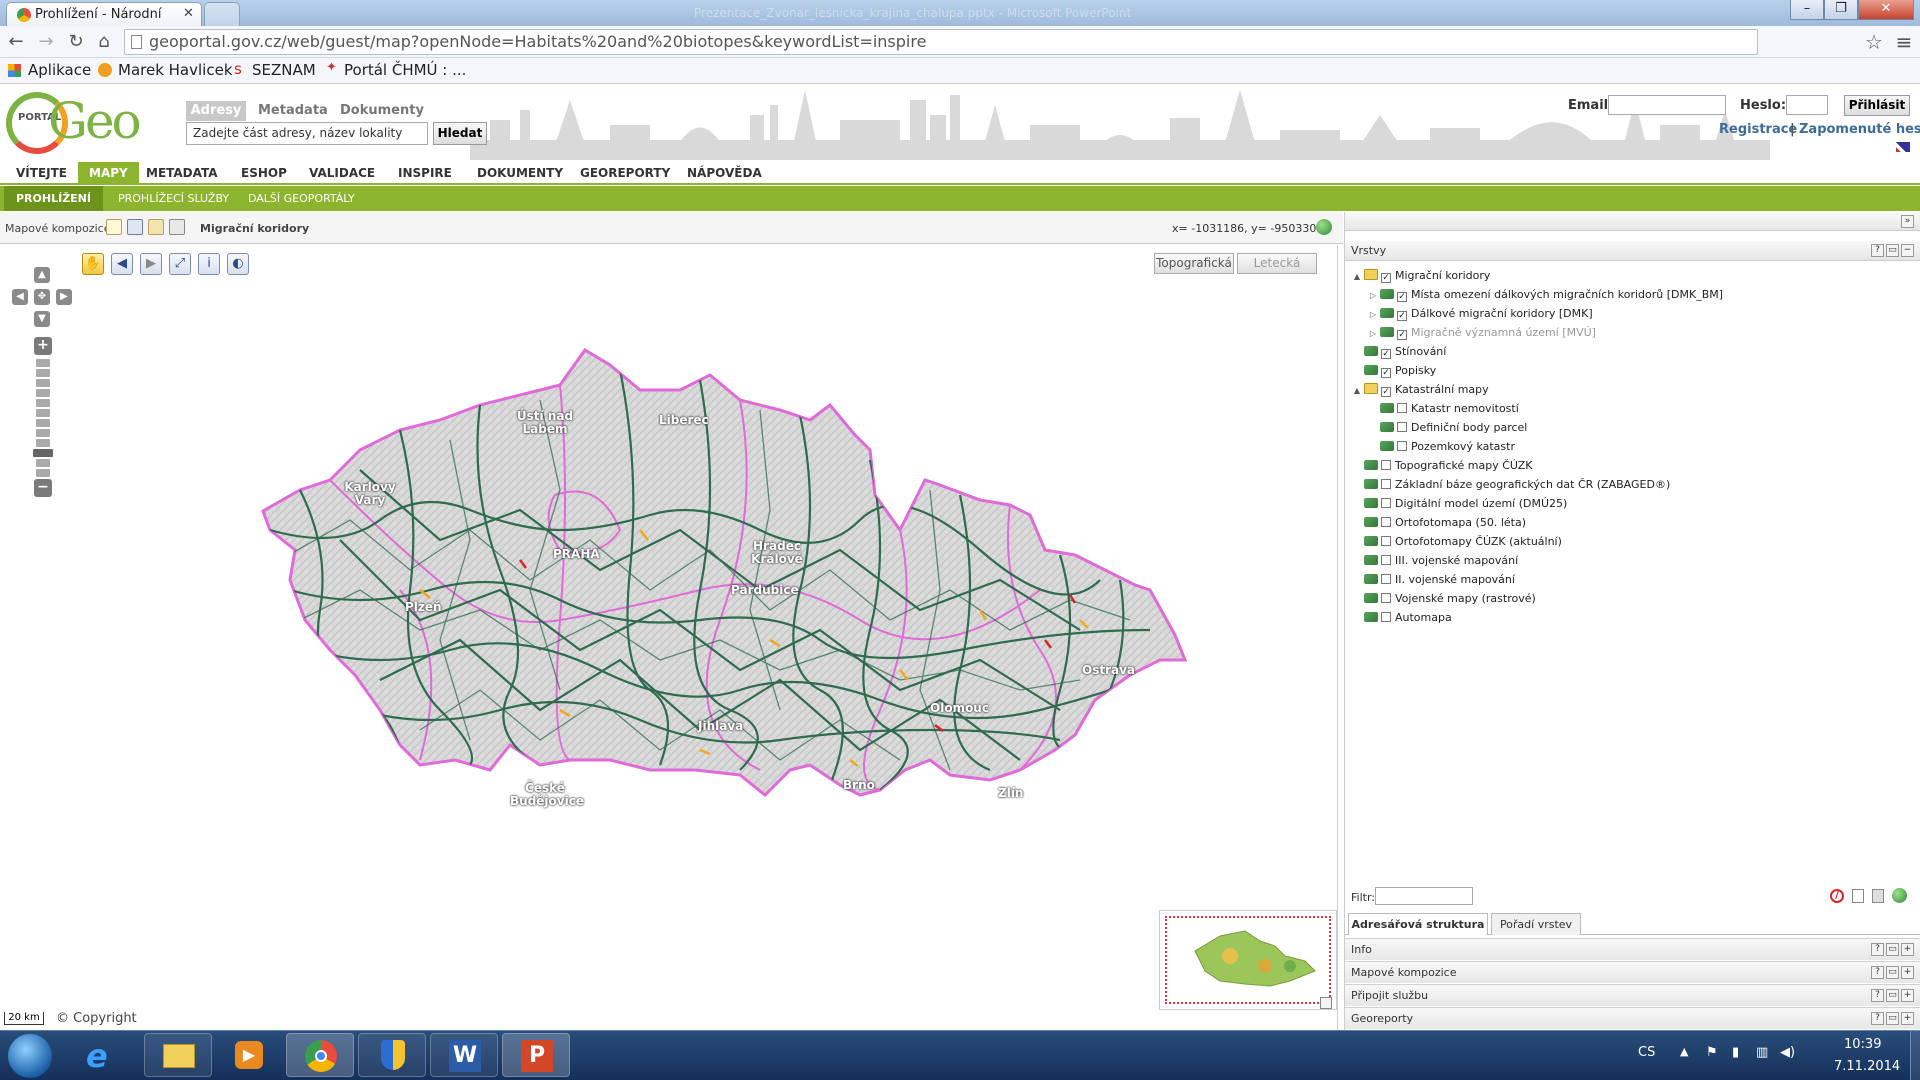  Describe the element at coordinates (1667, 105) in the screenshot. I see `email-field` at that location.